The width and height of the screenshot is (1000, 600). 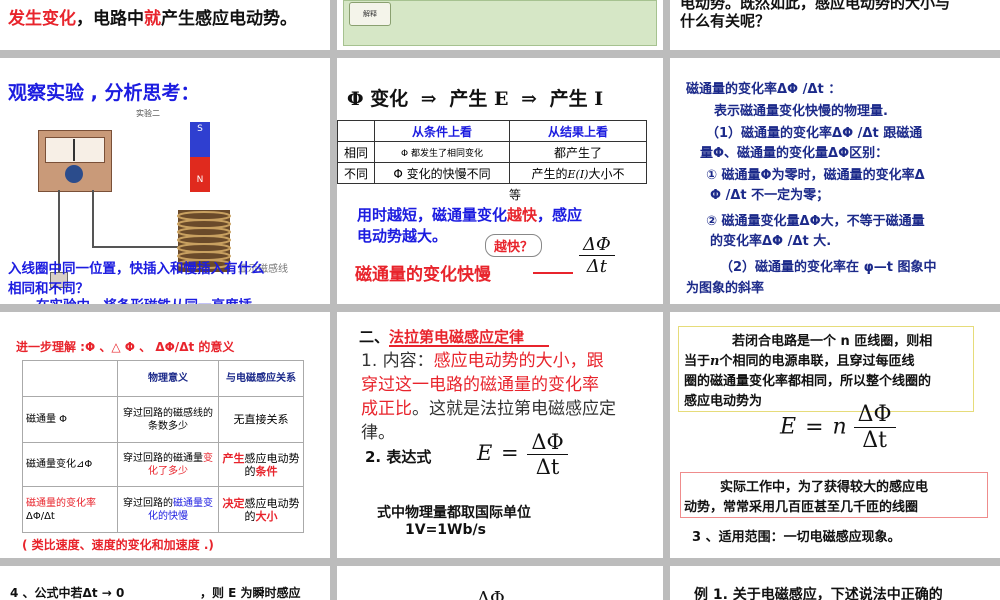 I want to click on slide-10: 4 、公式中若Δt → 0 ，则 E 为瞬时感应, so click(x=165, y=583).